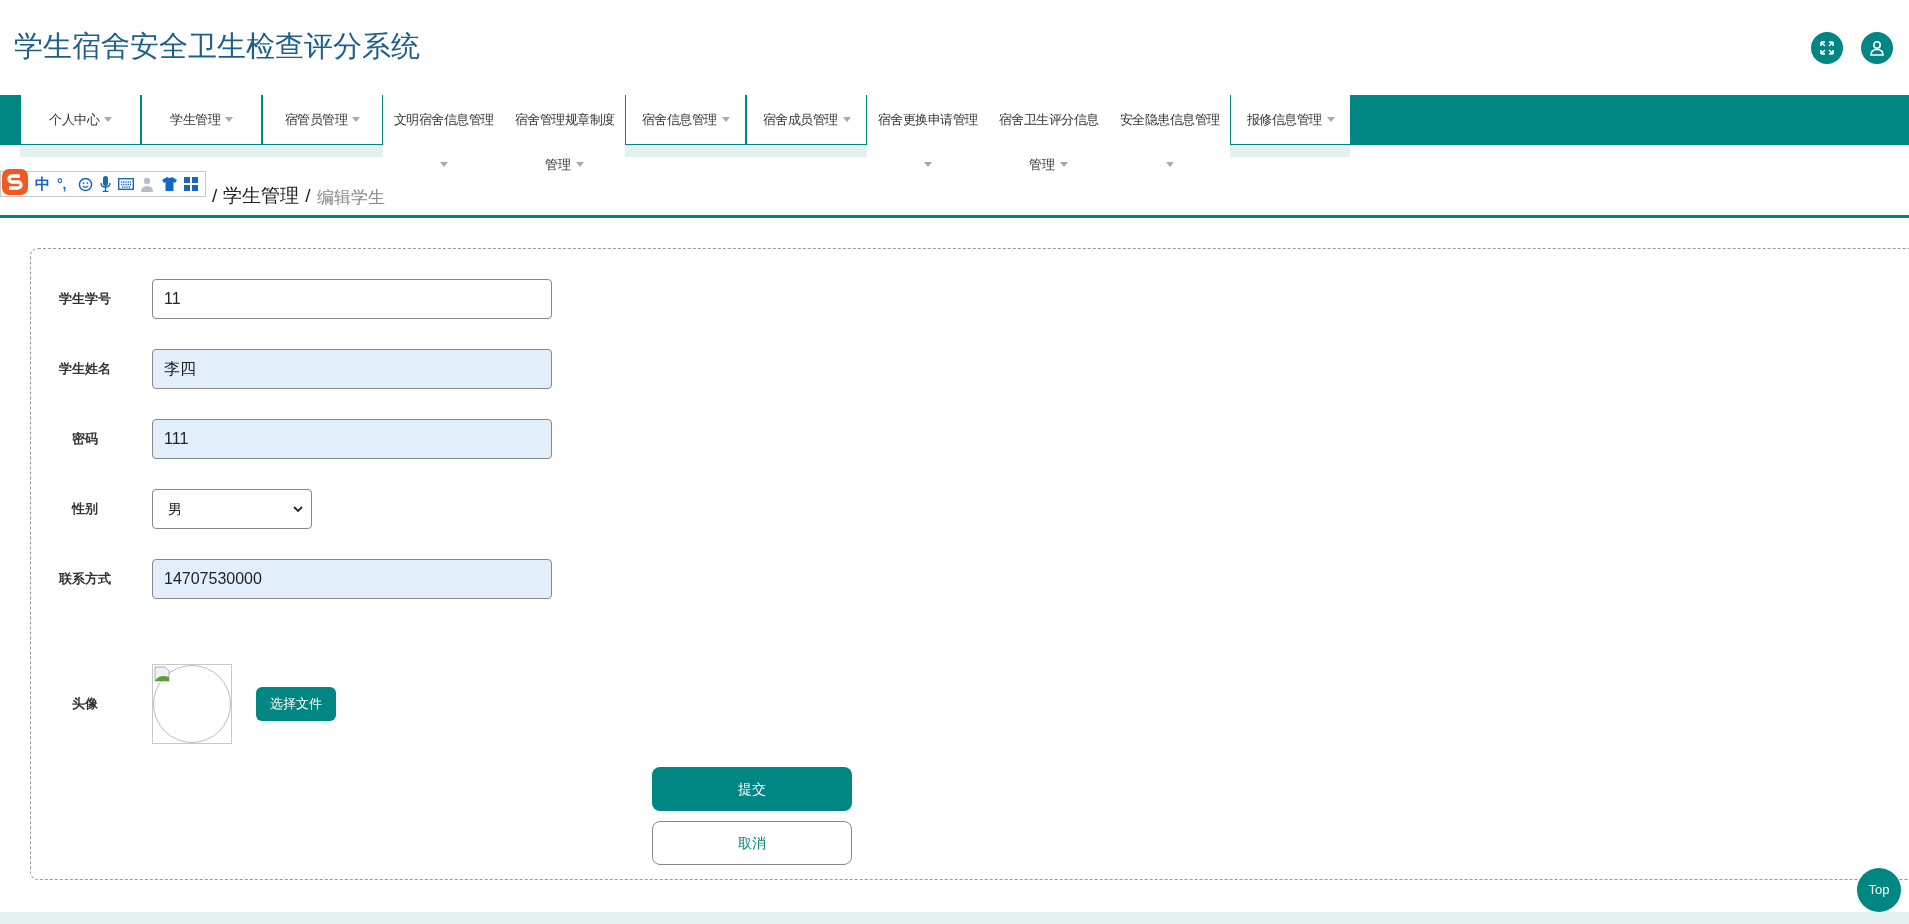  What do you see at coordinates (80, 120) in the screenshot?
I see `nav-tab: 个人中心` at bounding box center [80, 120].